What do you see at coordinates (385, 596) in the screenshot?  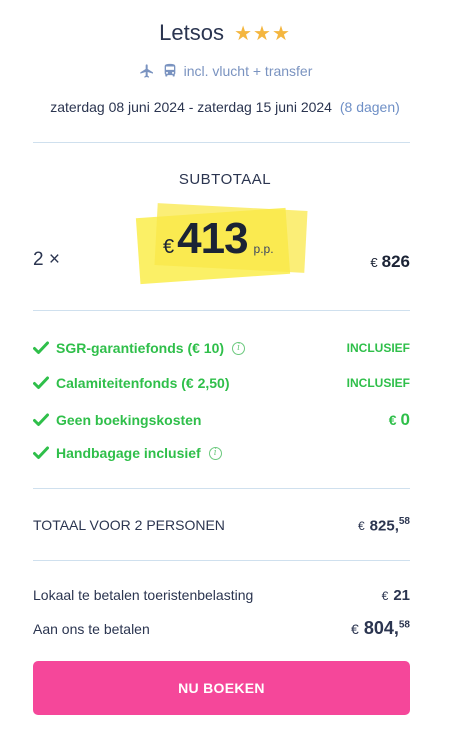 I see `tax-currency: €` at bounding box center [385, 596].